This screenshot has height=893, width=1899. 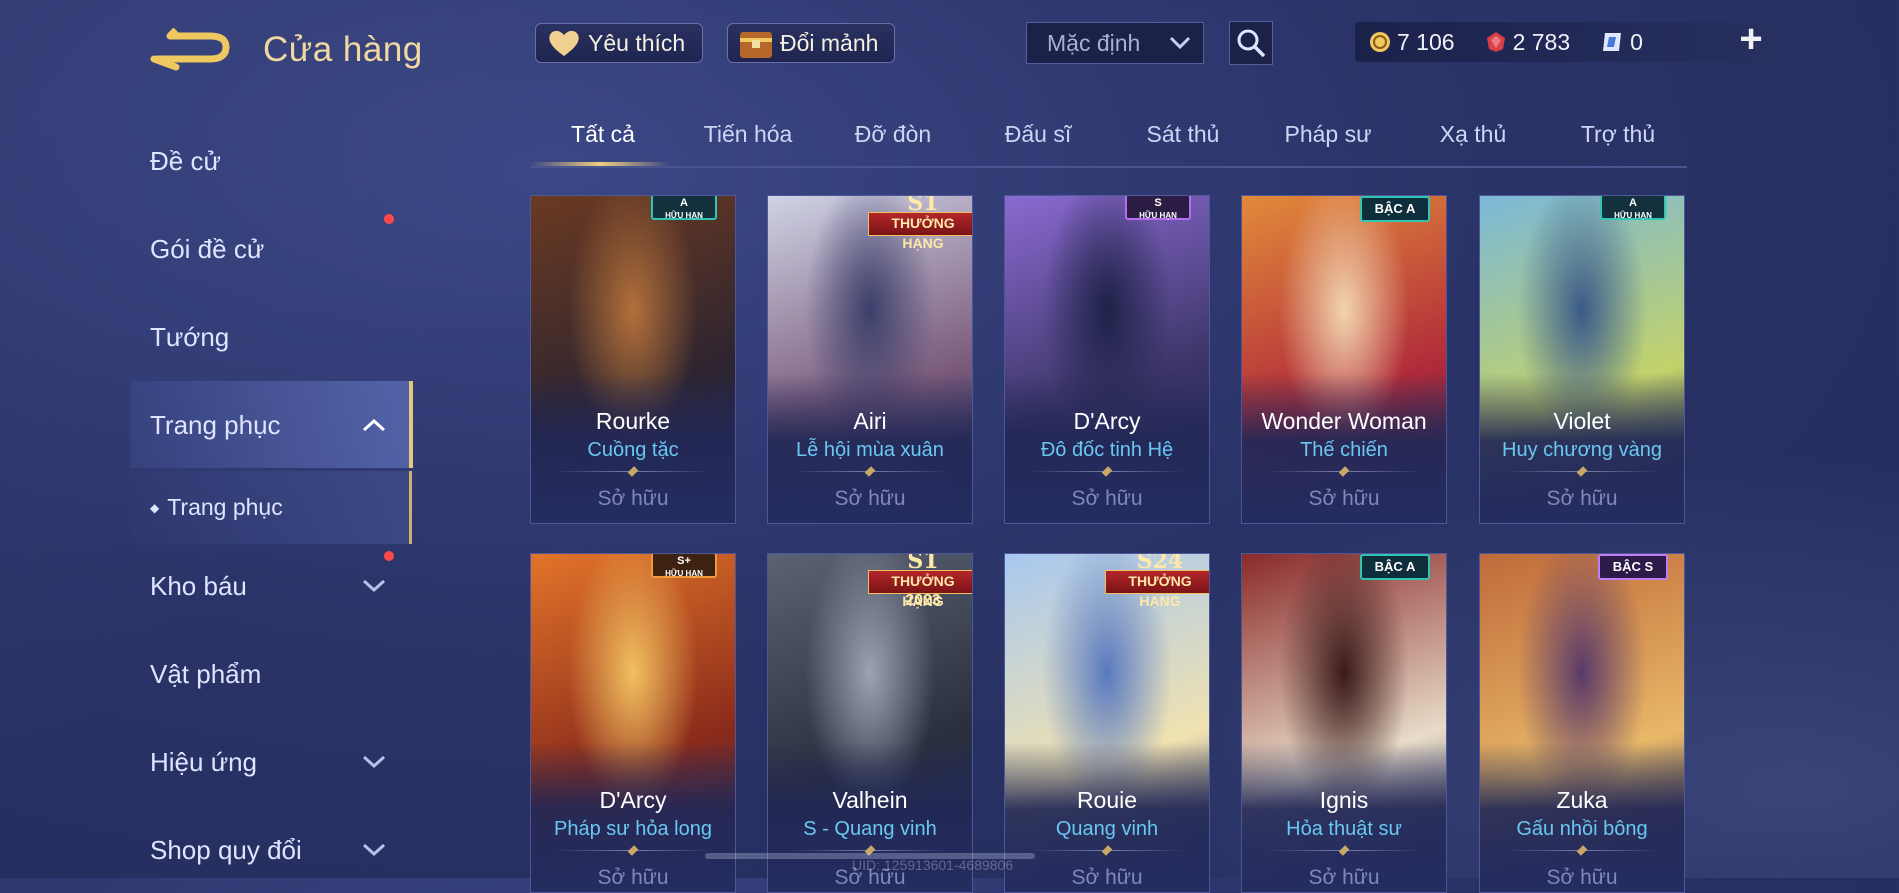 I want to click on skin-name: Đô đốc tinh Hệ, so click(x=1107, y=450).